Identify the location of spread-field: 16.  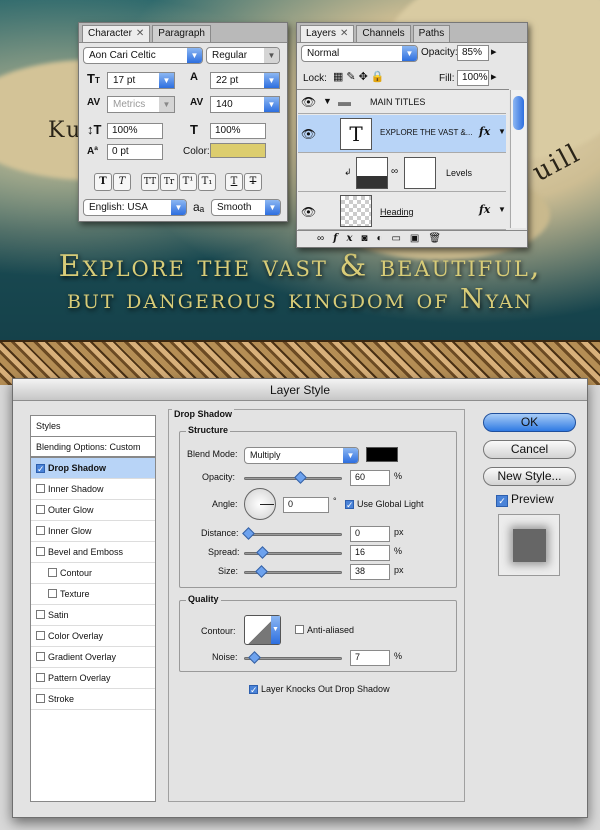
(370, 553).